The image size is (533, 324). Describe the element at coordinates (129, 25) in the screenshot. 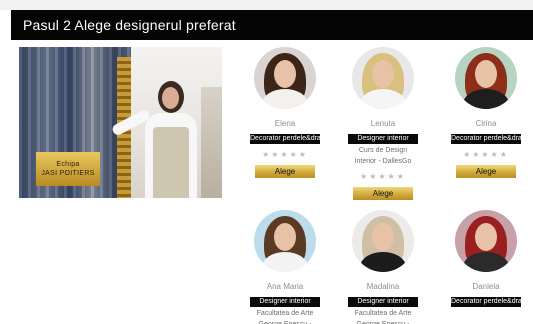

I see `step-title: Pasul 2 Alege designerul preferat` at that location.